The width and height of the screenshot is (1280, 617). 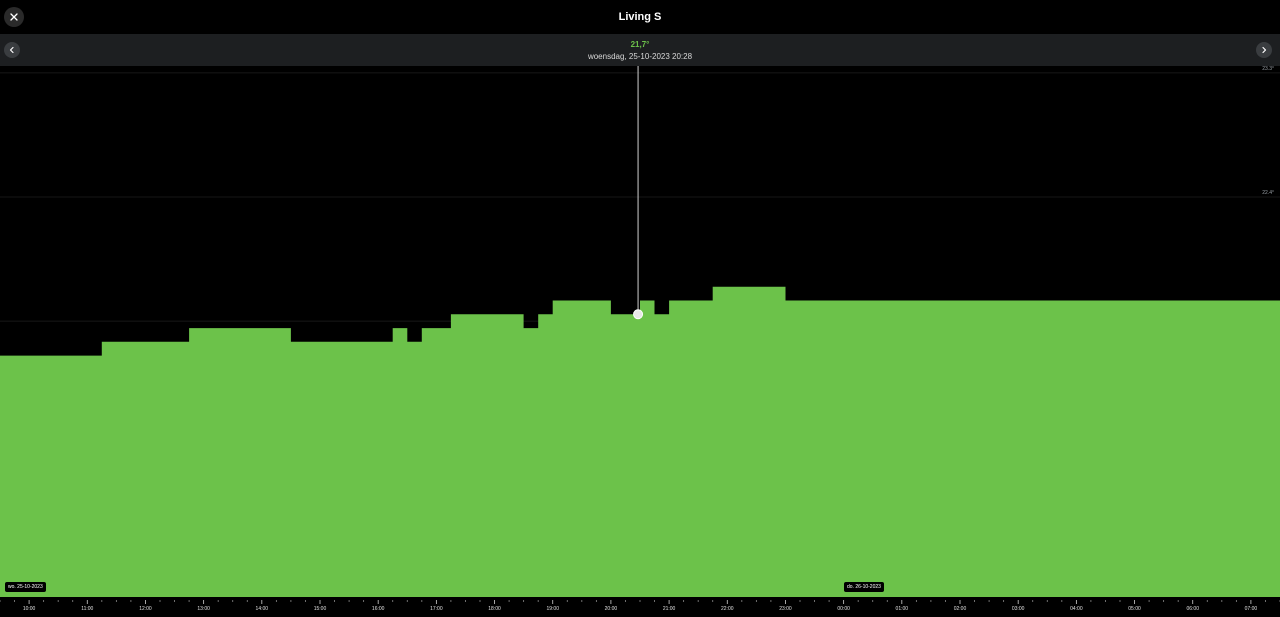 I want to click on x-tick-label: 11:00, so click(x=87, y=609).